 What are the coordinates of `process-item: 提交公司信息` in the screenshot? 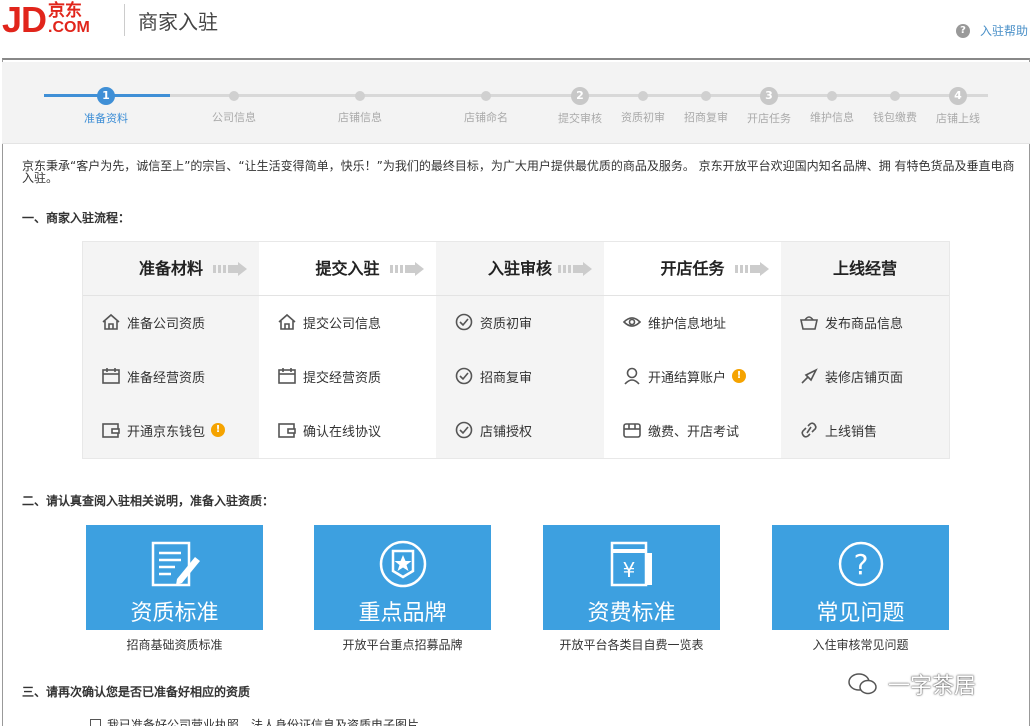 It's located at (329, 322).